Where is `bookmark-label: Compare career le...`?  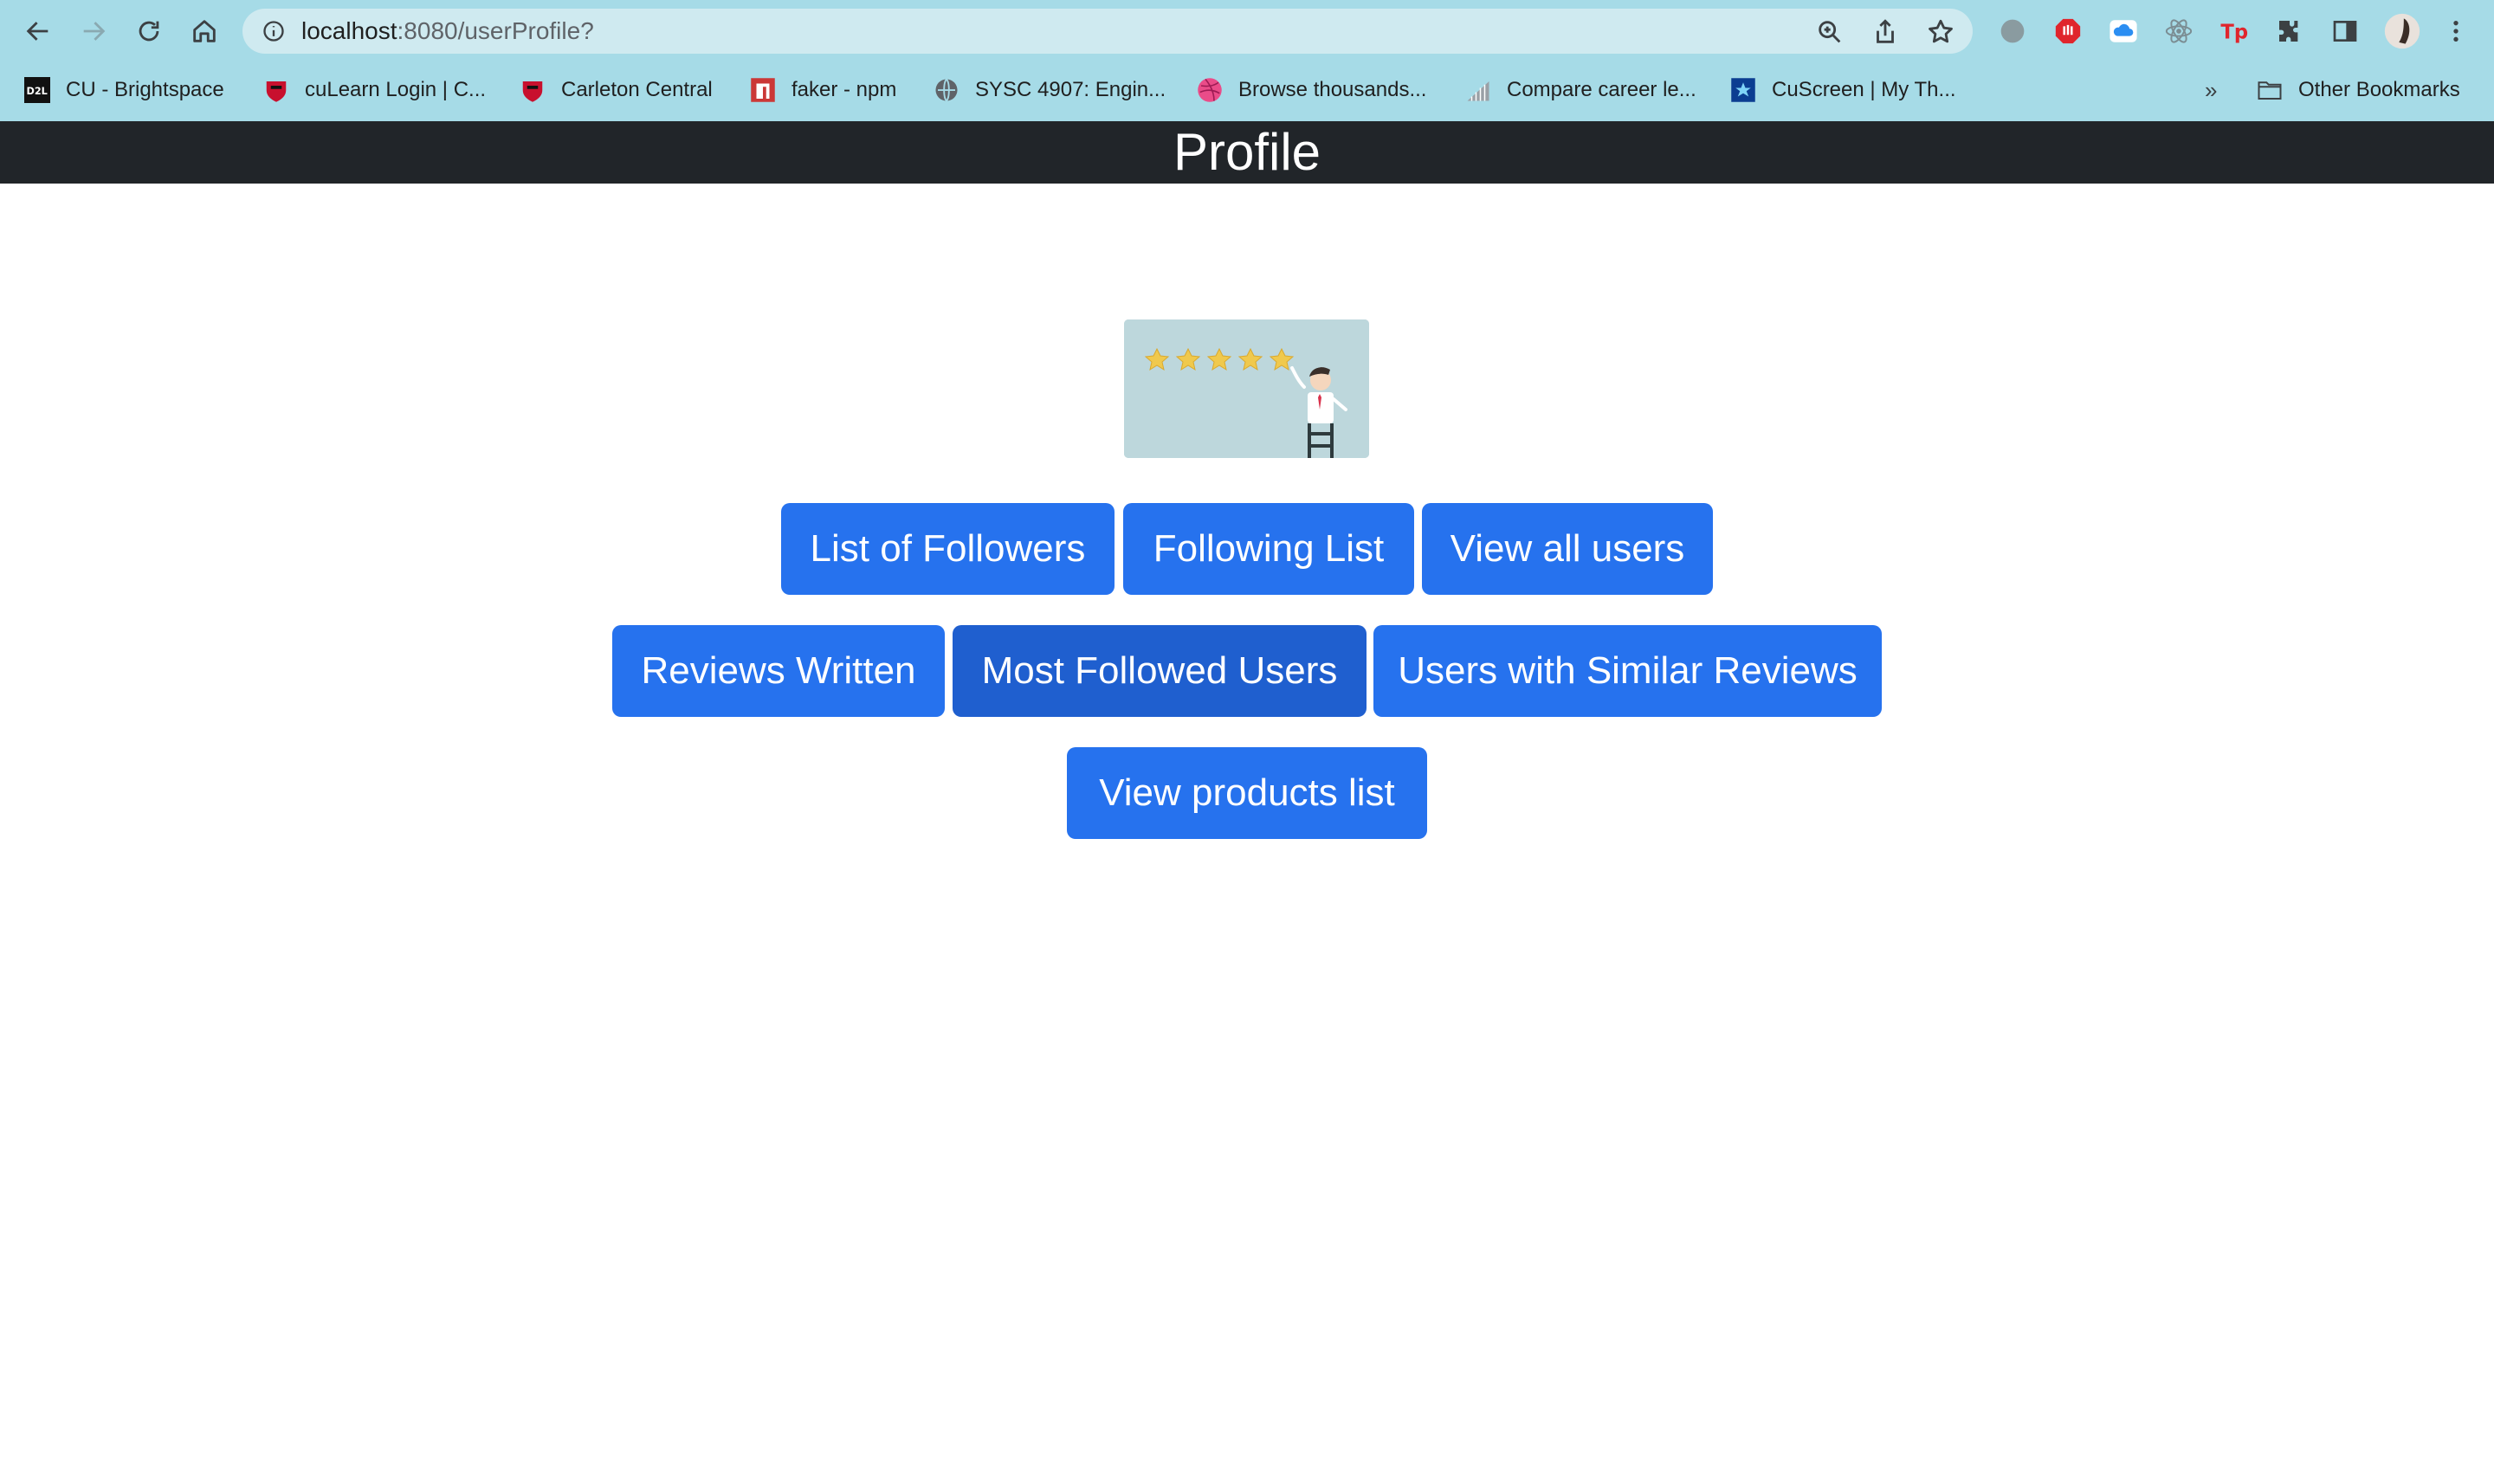
bookmark-label: Compare career le... is located at coordinates (1601, 89).